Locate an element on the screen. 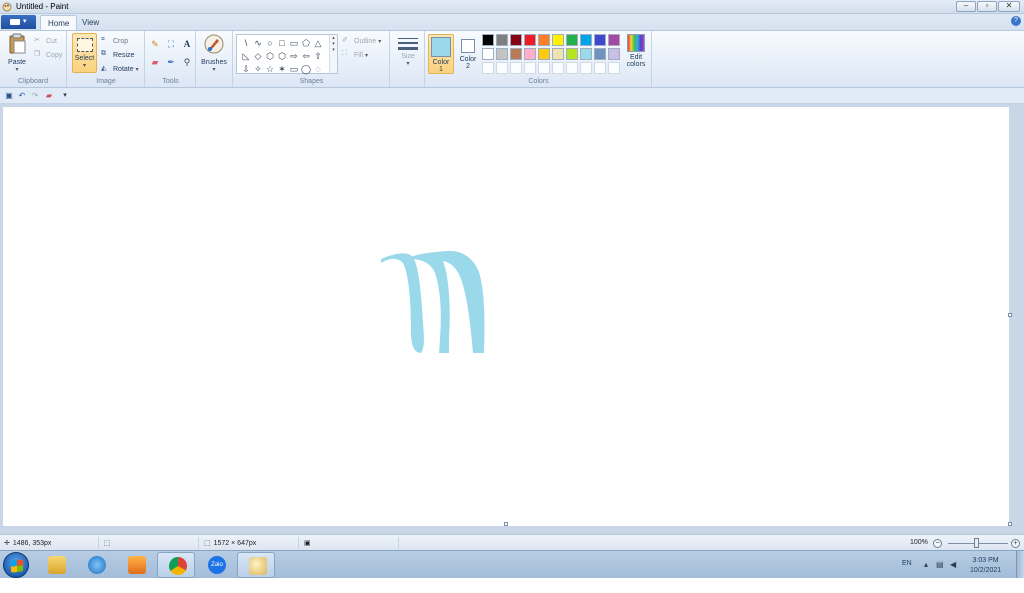 The image size is (1024, 593). maximize-button: ▫ is located at coordinates (987, 6).